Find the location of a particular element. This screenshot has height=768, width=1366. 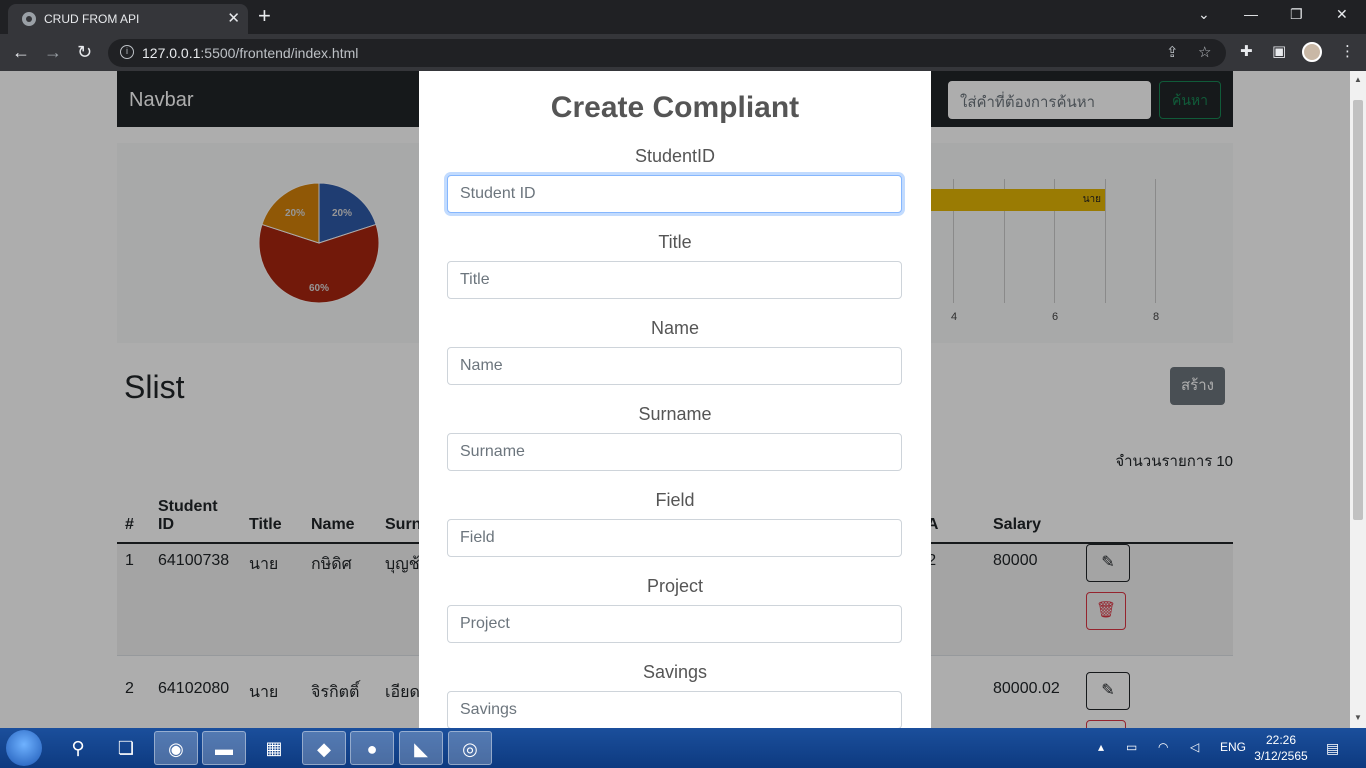

start-button is located at coordinates (24, 748).